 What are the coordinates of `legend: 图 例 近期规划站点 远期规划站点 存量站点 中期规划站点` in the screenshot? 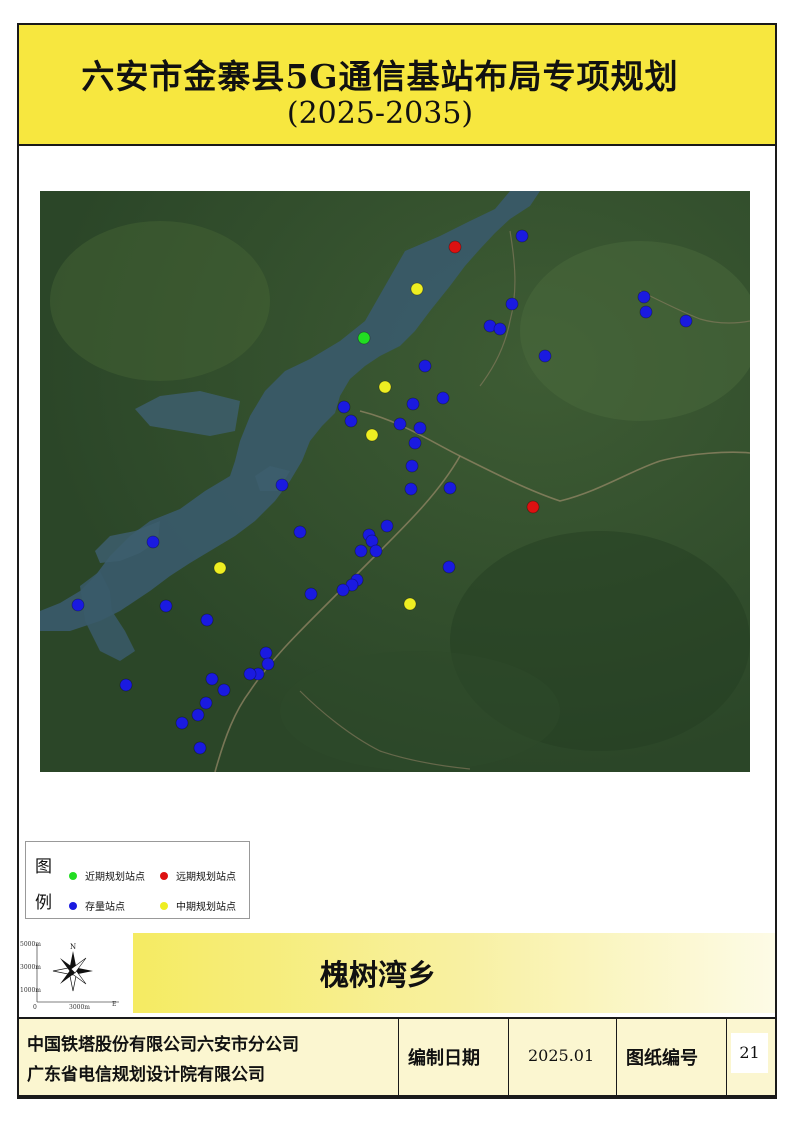 It's located at (137, 880).